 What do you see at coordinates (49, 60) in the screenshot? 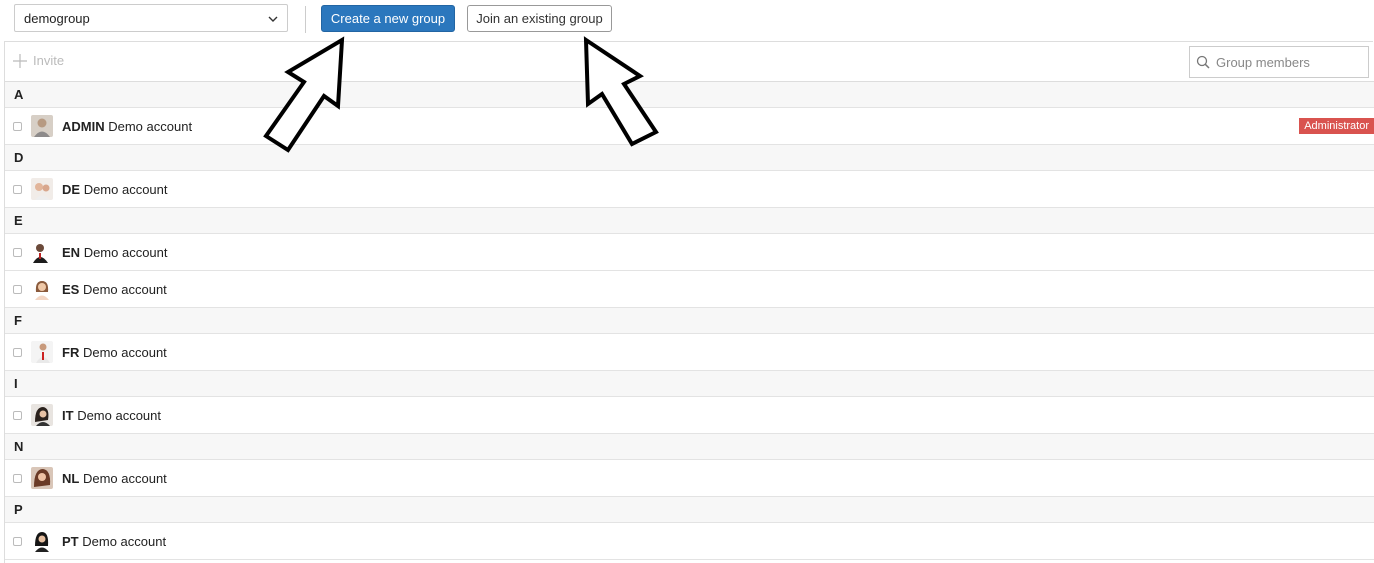
I see `invite-label: Invite` at bounding box center [49, 60].